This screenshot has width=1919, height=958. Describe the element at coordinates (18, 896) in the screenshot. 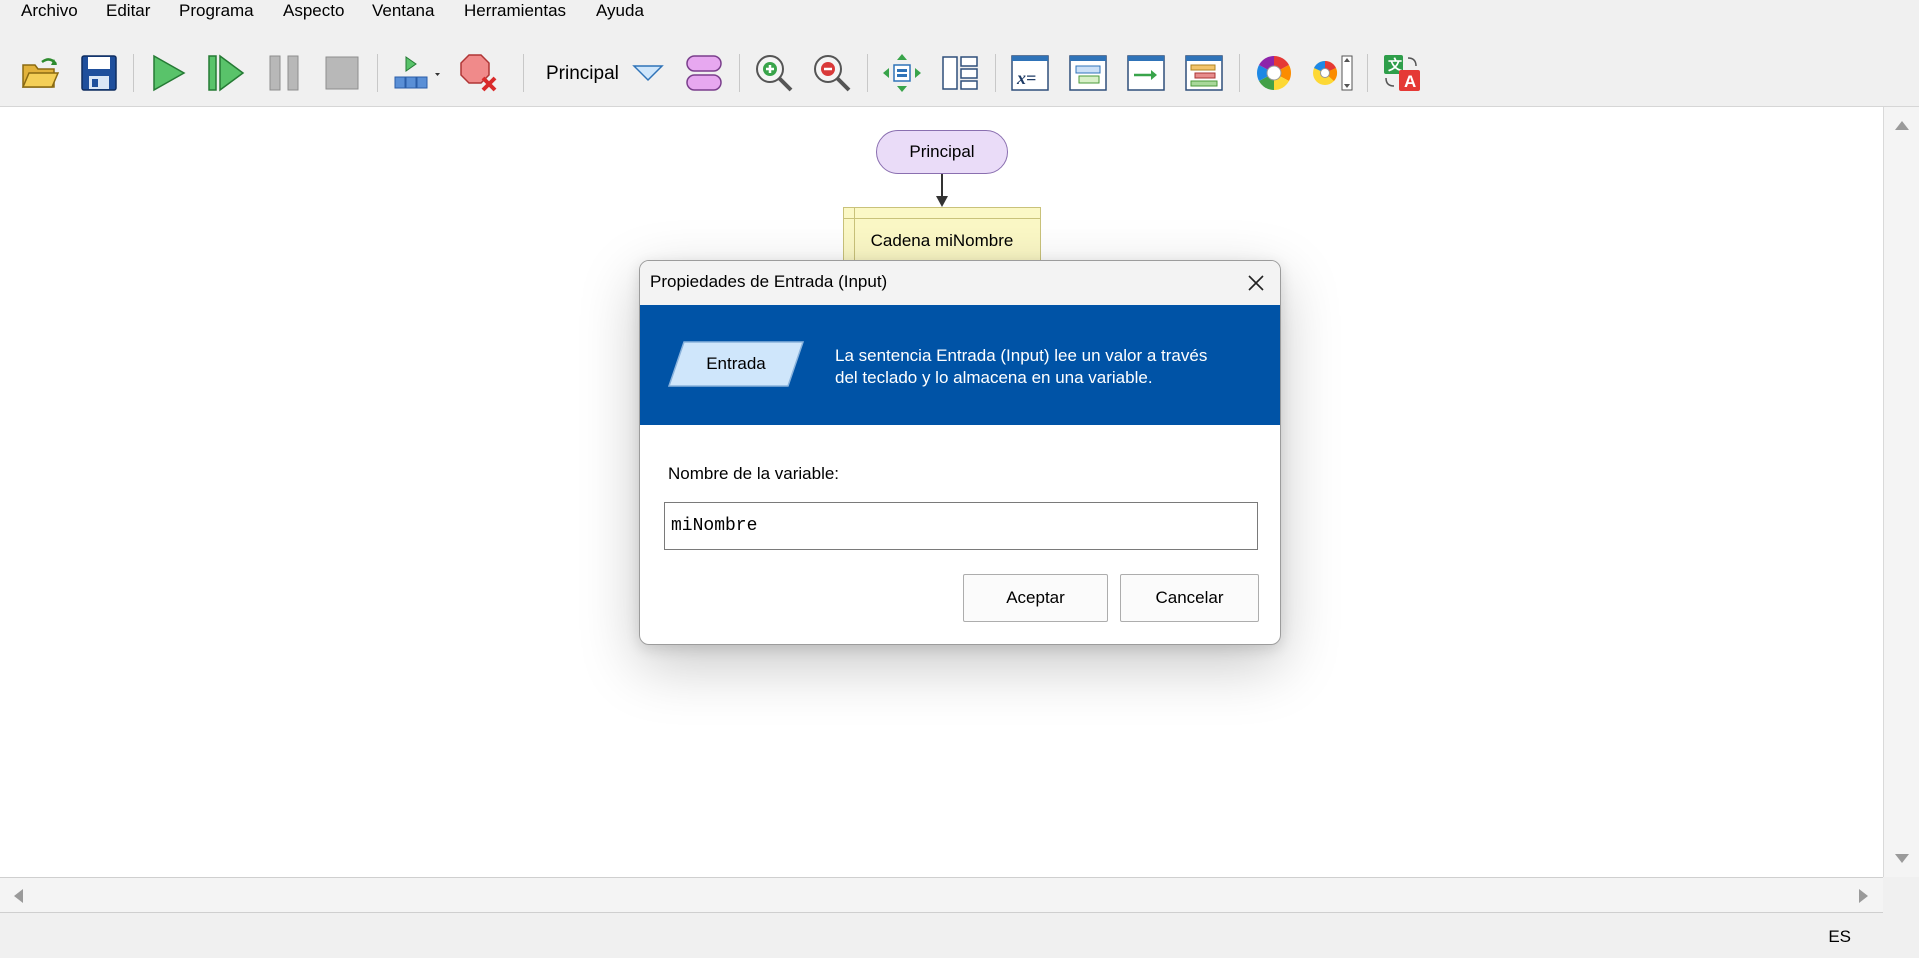

I see `scroll-left-icon` at that location.